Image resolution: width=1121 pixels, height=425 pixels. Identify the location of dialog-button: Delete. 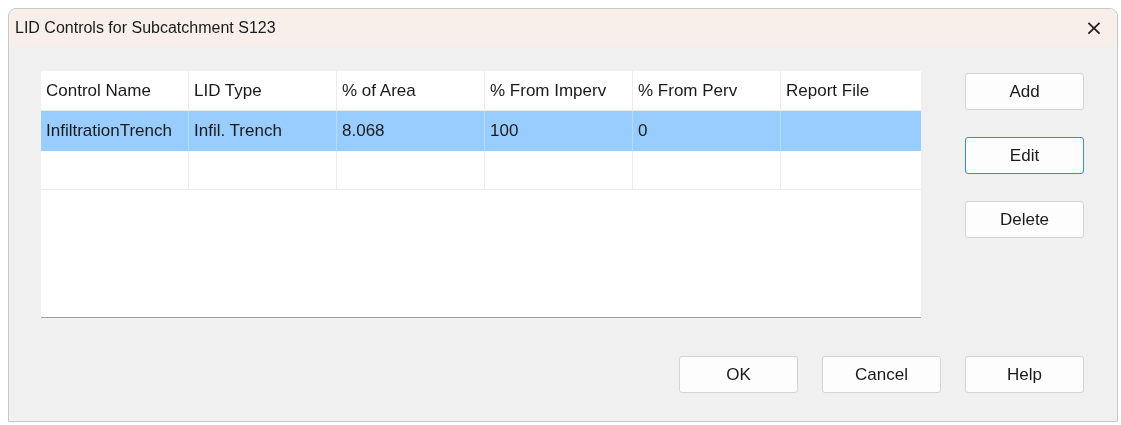
(1024, 219).